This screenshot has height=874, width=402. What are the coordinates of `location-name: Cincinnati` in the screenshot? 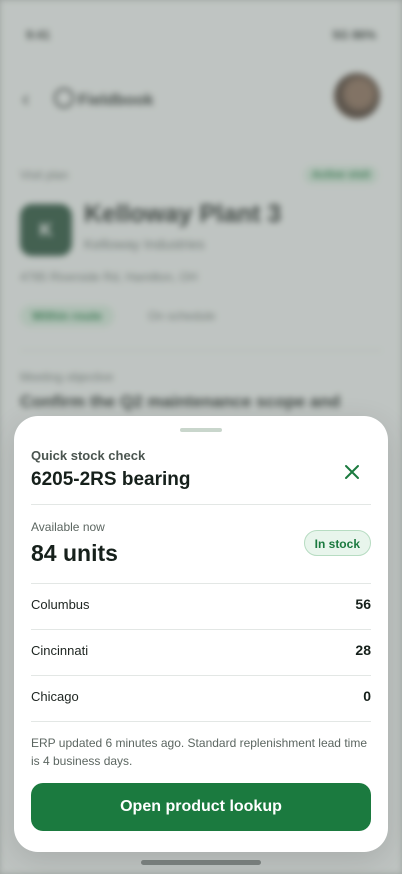 It's located at (60, 650).